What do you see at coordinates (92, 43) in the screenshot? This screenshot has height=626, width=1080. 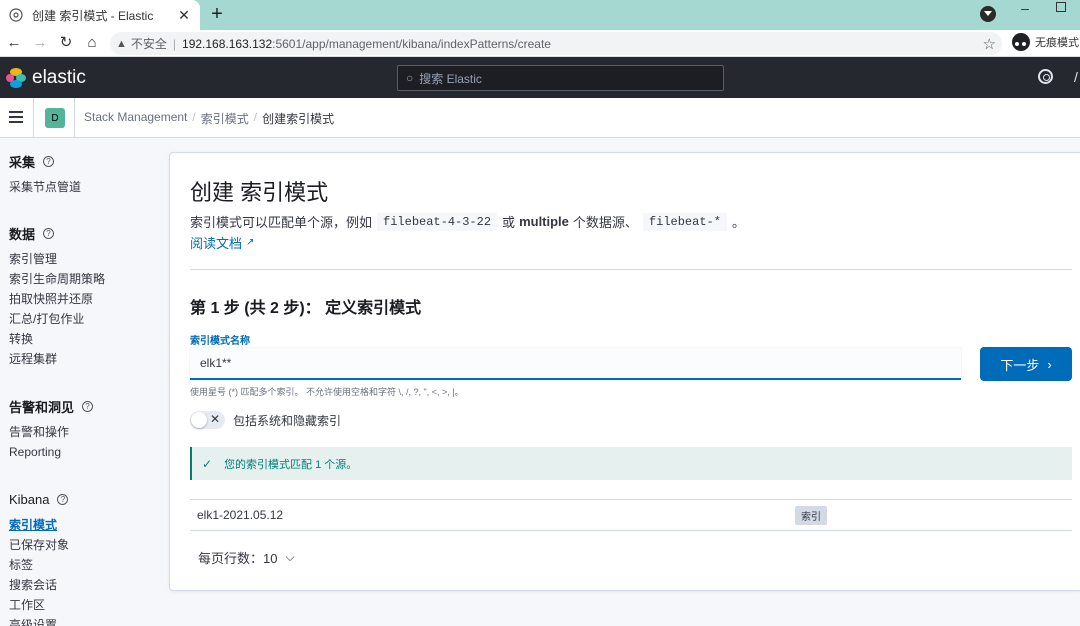 I see `home-icon: ⌂` at bounding box center [92, 43].